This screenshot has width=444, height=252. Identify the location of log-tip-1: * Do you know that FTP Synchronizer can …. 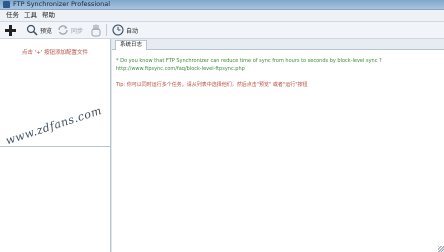
(249, 61).